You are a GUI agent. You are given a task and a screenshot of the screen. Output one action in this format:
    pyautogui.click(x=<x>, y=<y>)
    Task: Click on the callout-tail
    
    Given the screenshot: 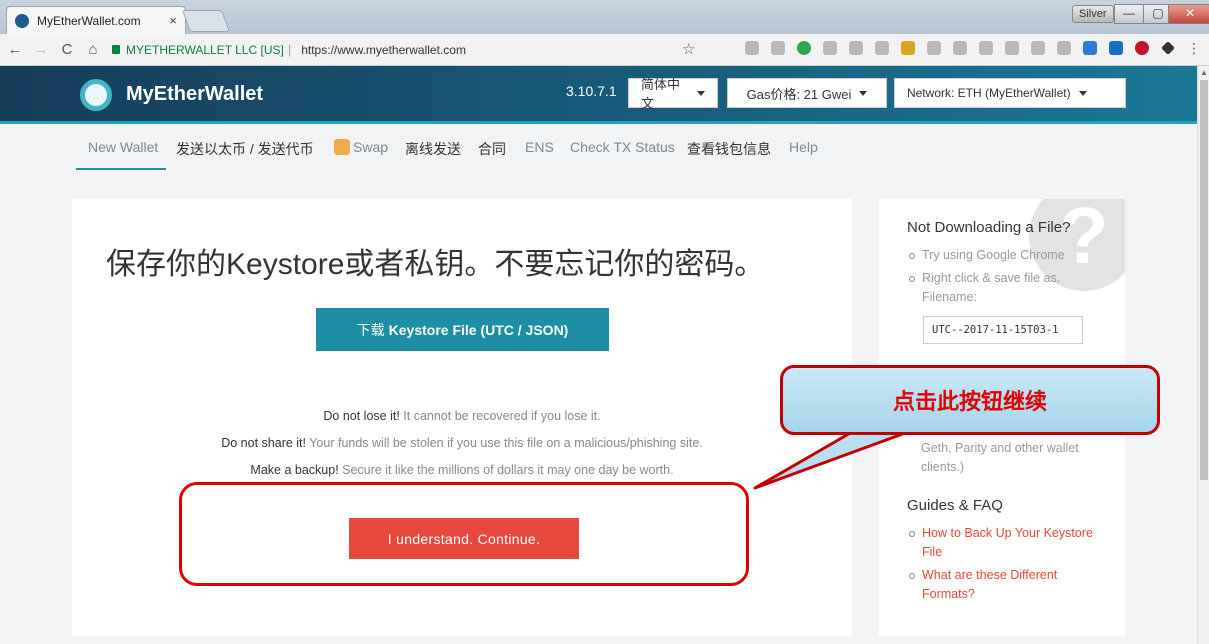 What is the action you would take?
    pyautogui.click(x=831, y=460)
    